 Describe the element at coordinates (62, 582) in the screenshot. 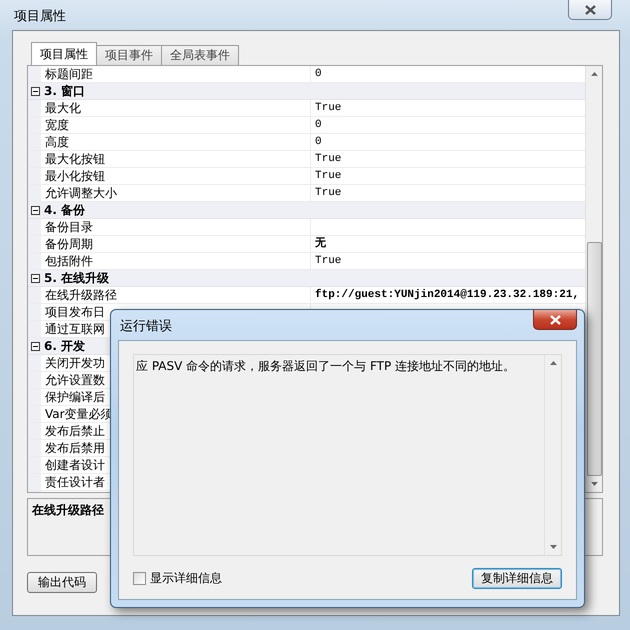

I see `output-code-button: 输出代码` at that location.